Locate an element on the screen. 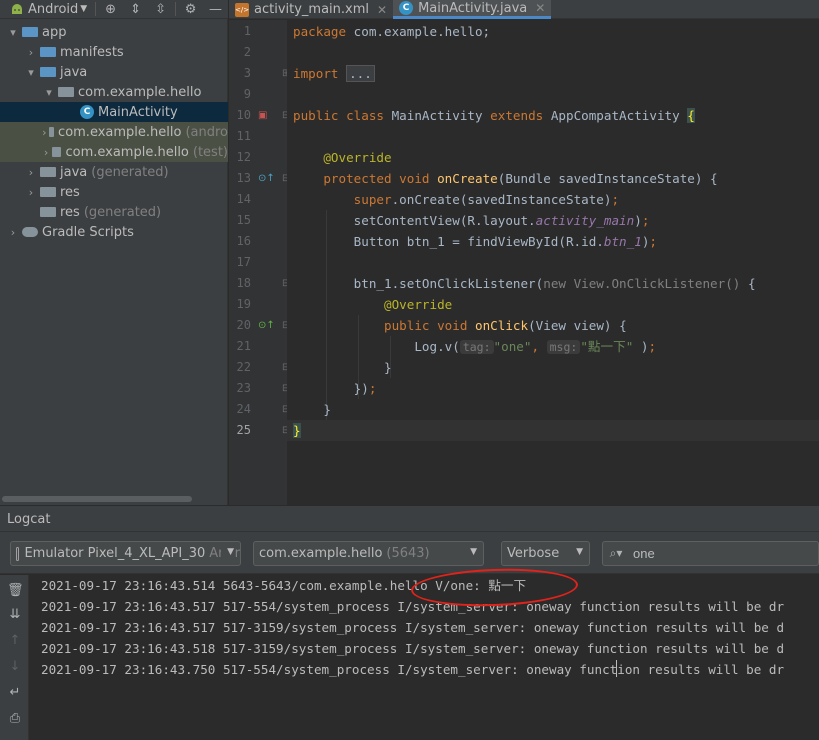 The image size is (819, 740). line-number: 1 is located at coordinates (247, 31).